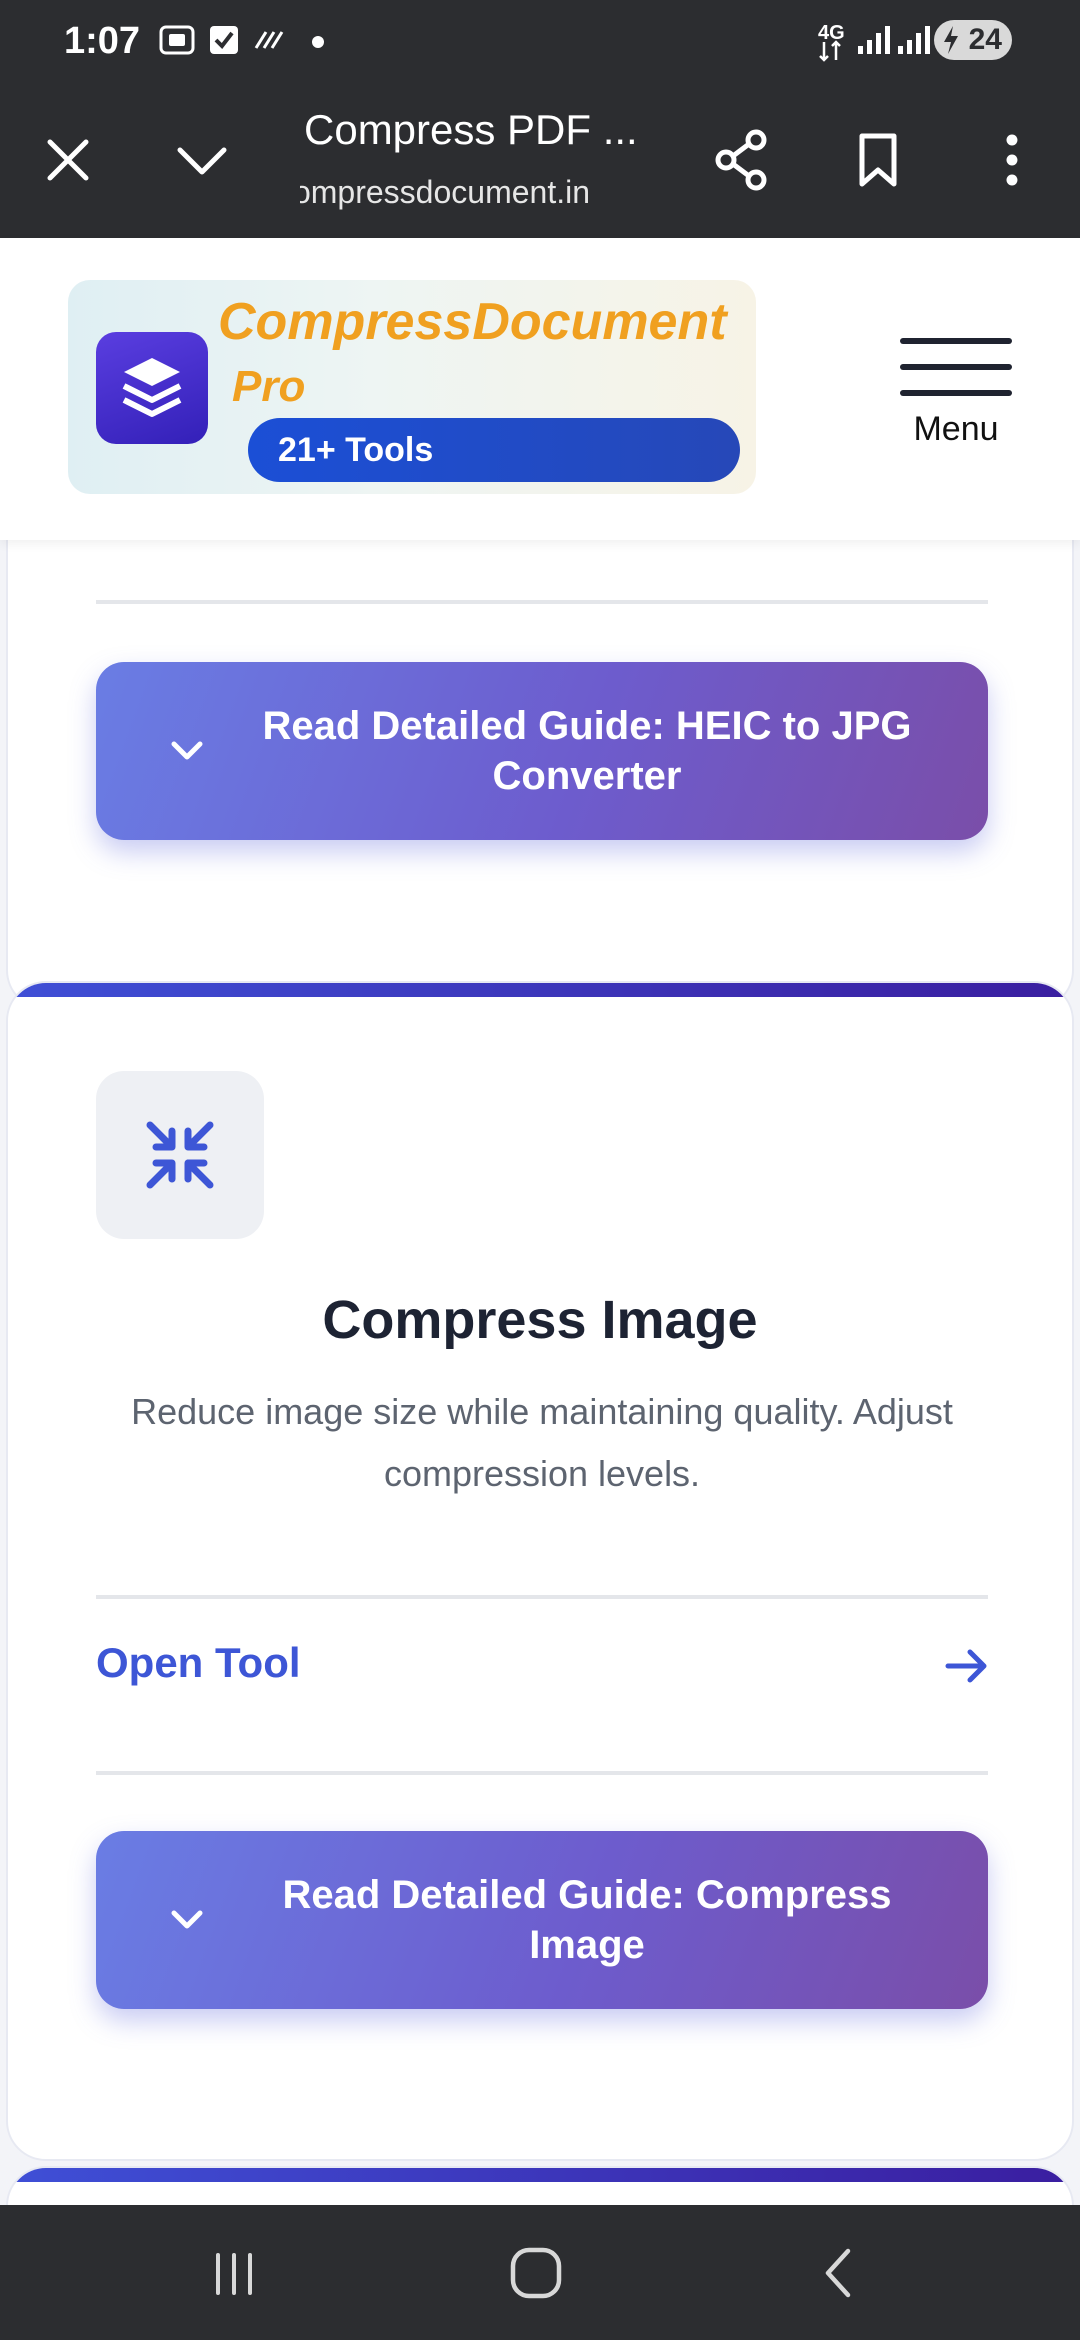 The height and width of the screenshot is (2340, 1080). What do you see at coordinates (1012, 160) in the screenshot?
I see `more-options-icon` at bounding box center [1012, 160].